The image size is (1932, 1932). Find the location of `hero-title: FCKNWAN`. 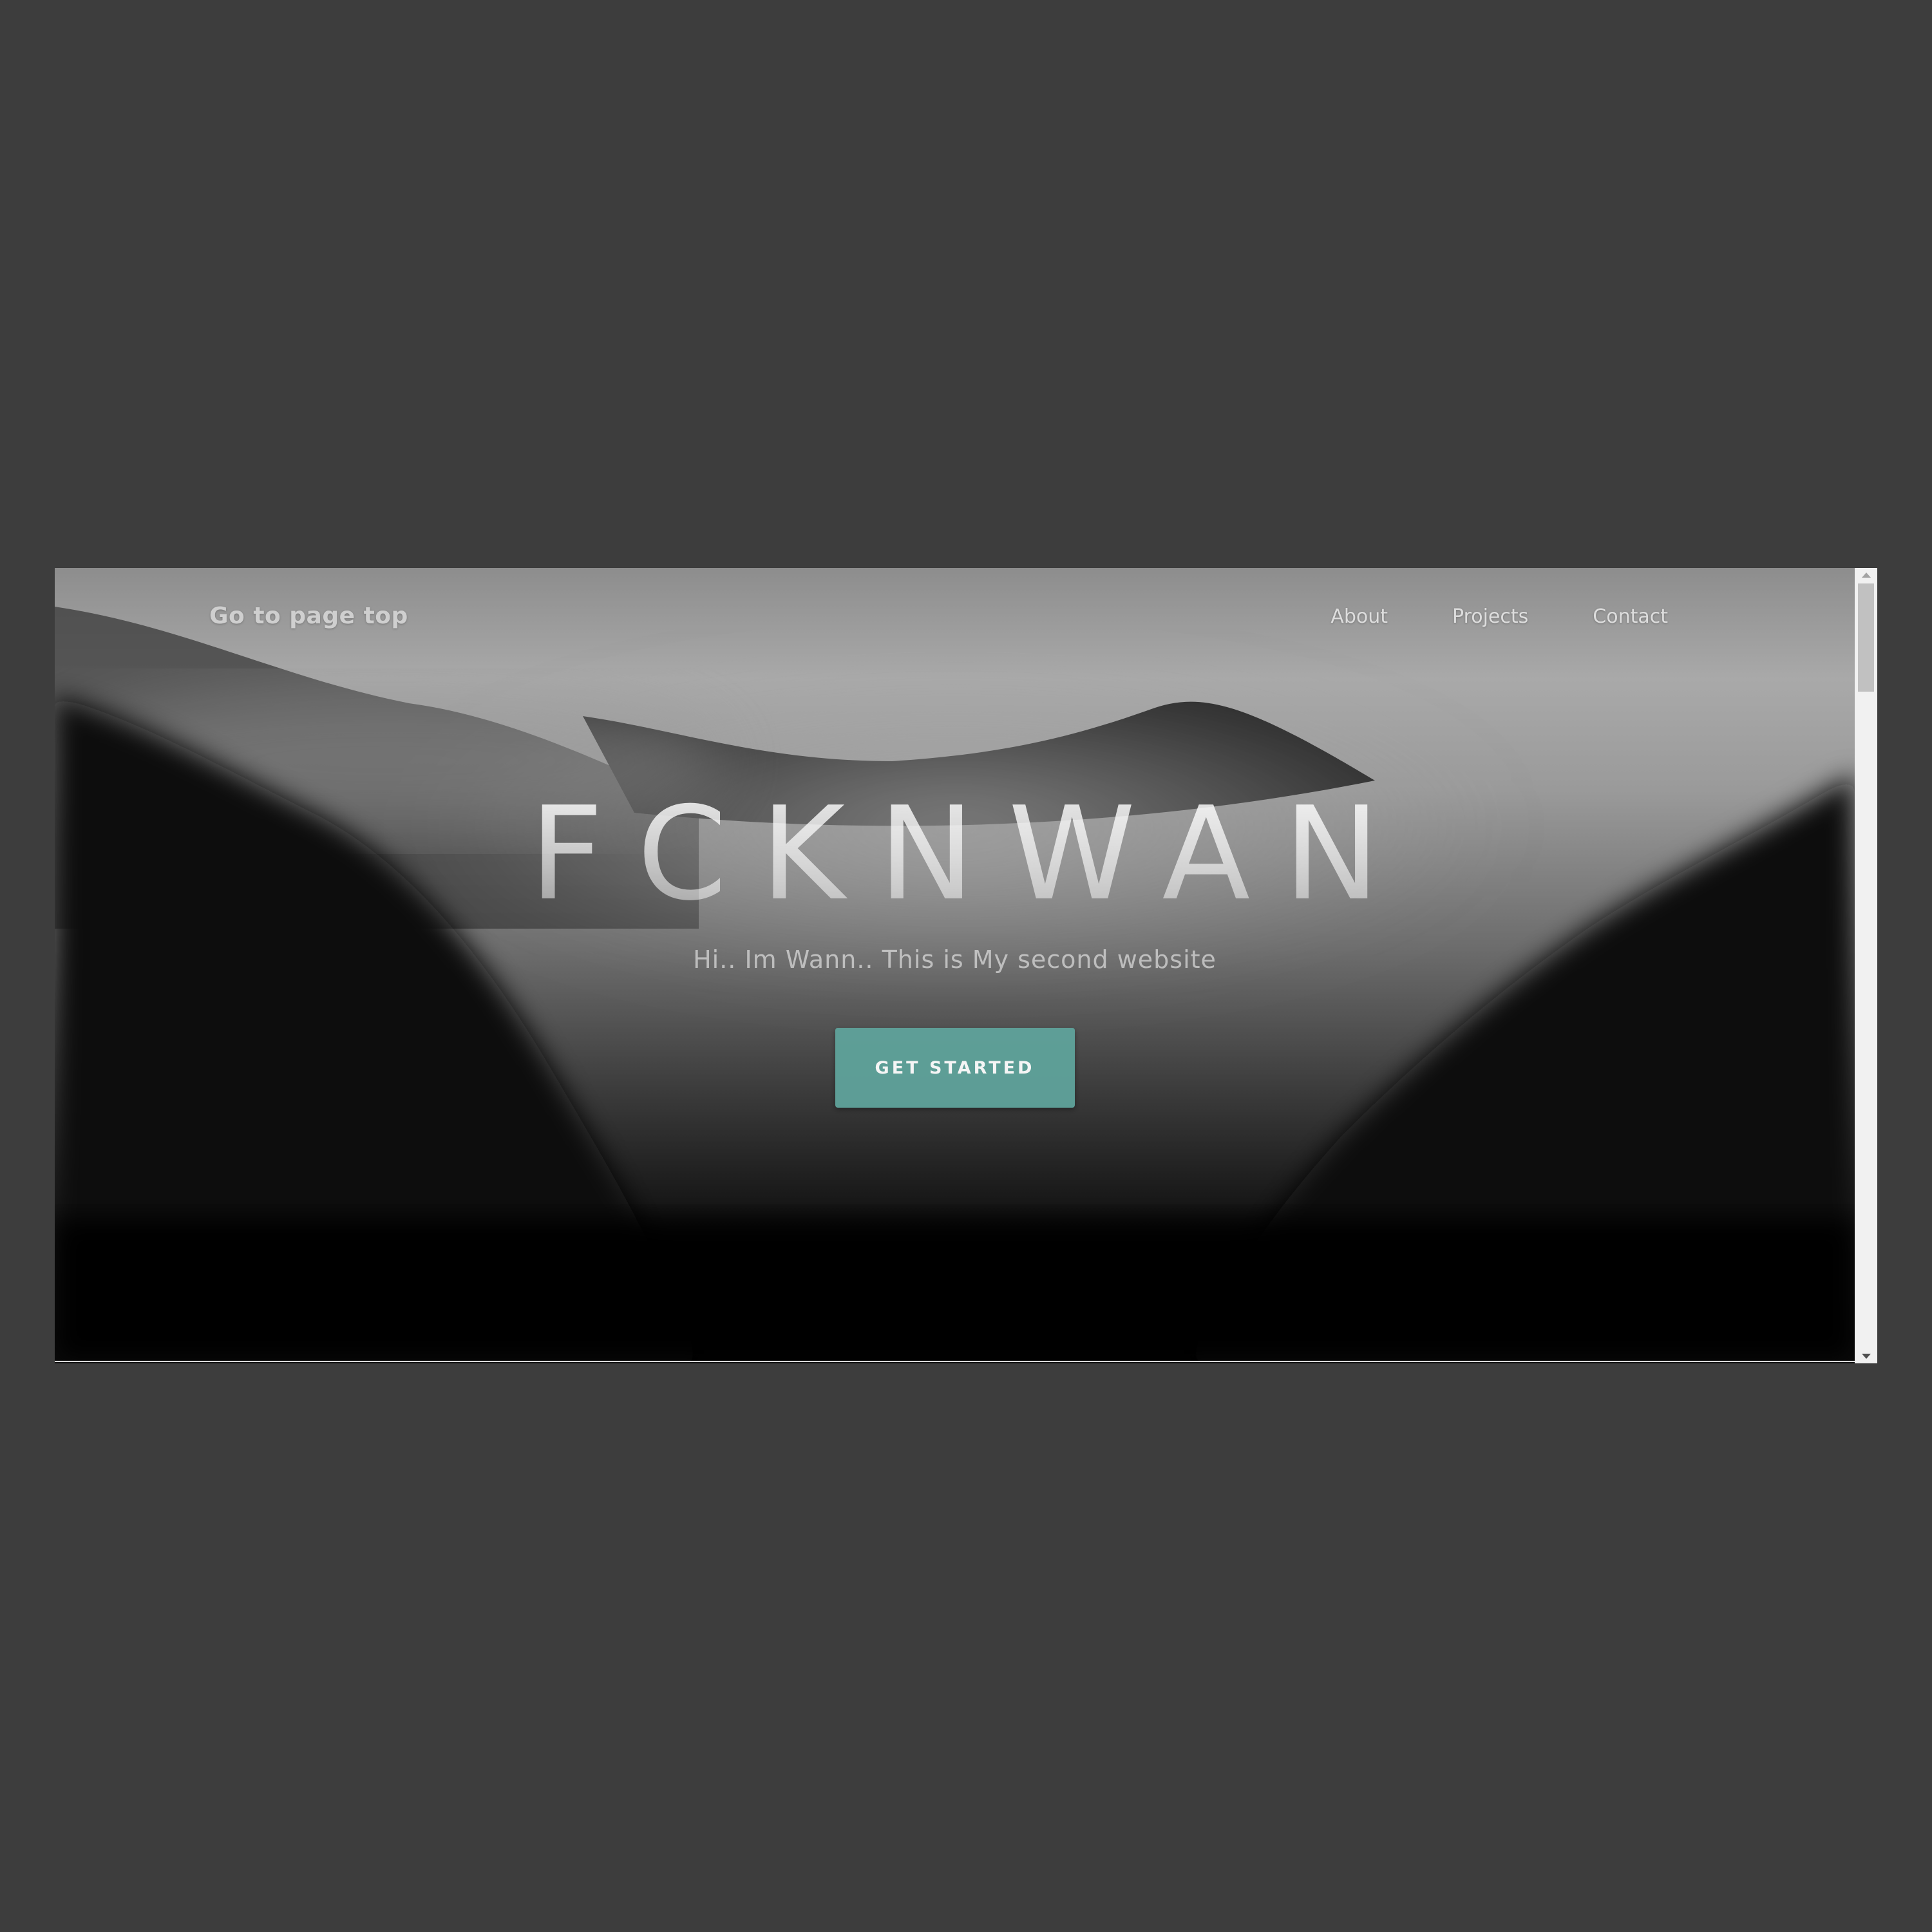

hero-title: FCKNWAN is located at coordinates (955, 854).